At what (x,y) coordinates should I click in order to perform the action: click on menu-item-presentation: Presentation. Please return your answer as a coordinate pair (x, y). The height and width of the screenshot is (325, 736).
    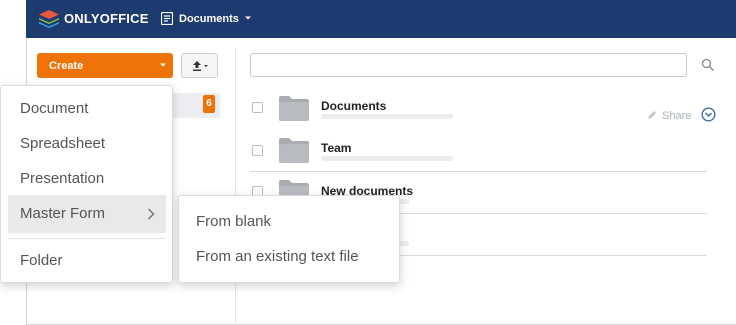
    Looking at the image, I should click on (62, 178).